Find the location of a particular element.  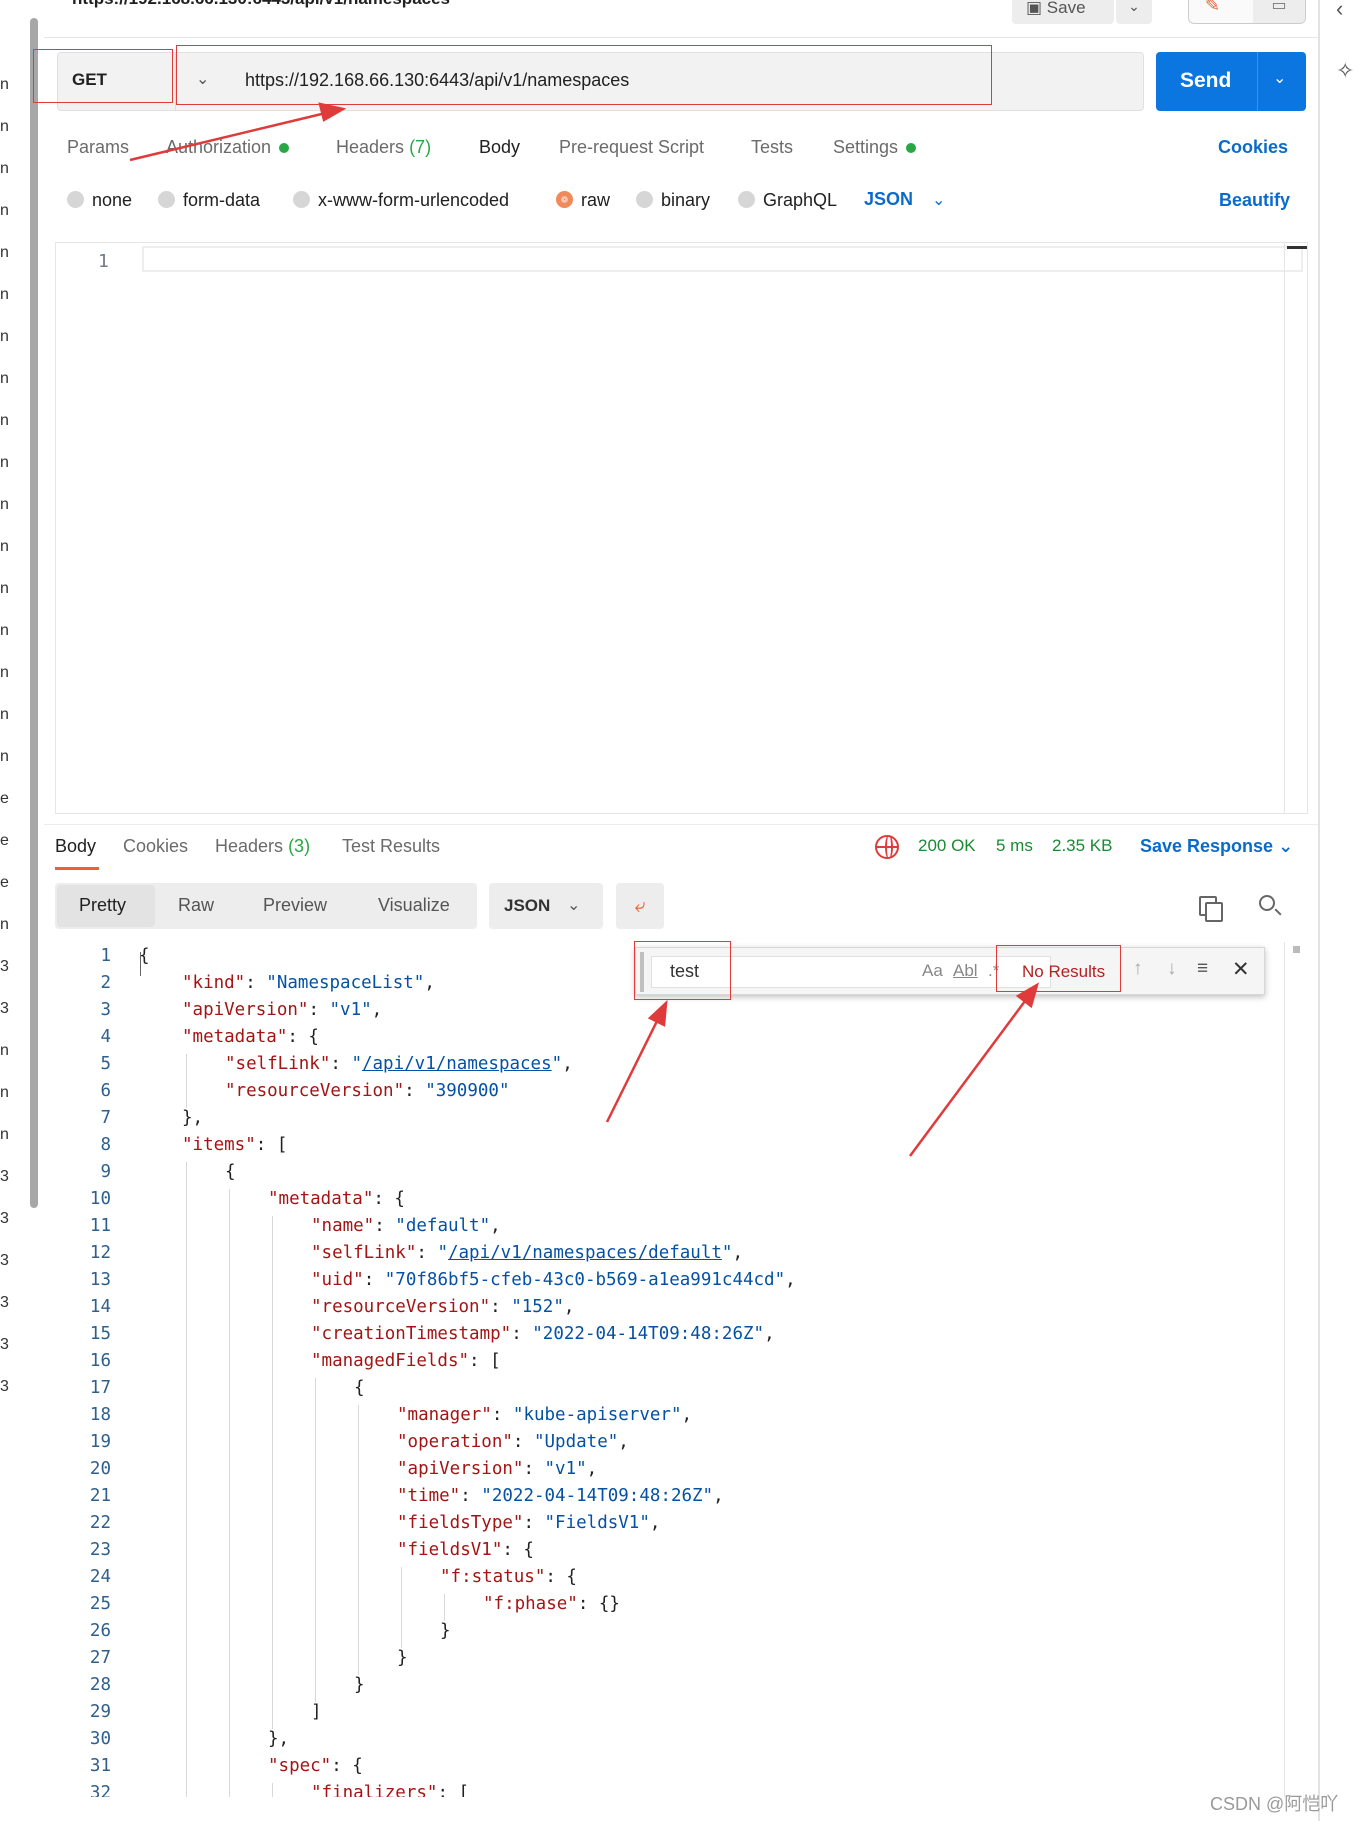

annotation-arrow-url is located at coordinates (230, 136).